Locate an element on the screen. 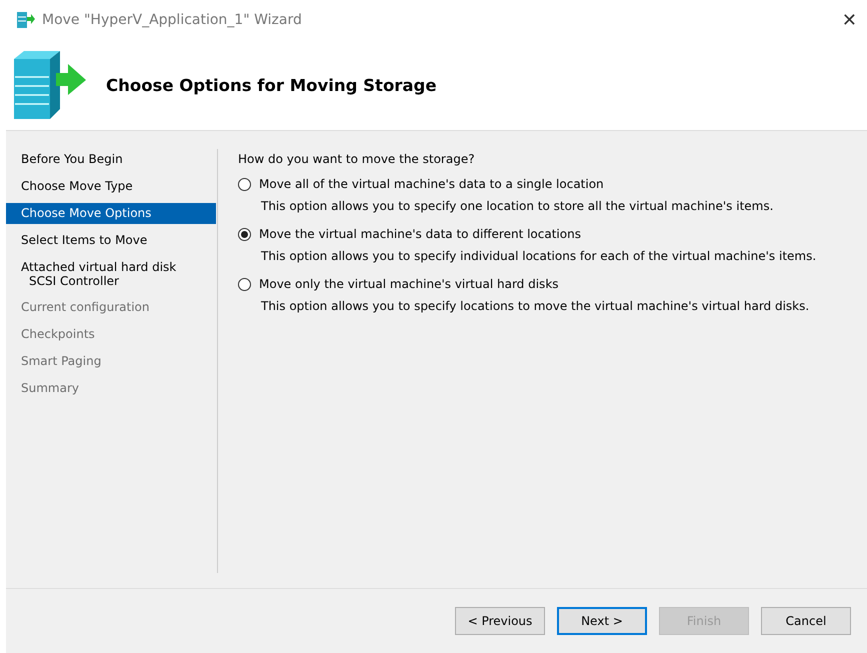 Image resolution: width=867 pixels, height=653 pixels. wizard-button: Cancel is located at coordinates (806, 621).